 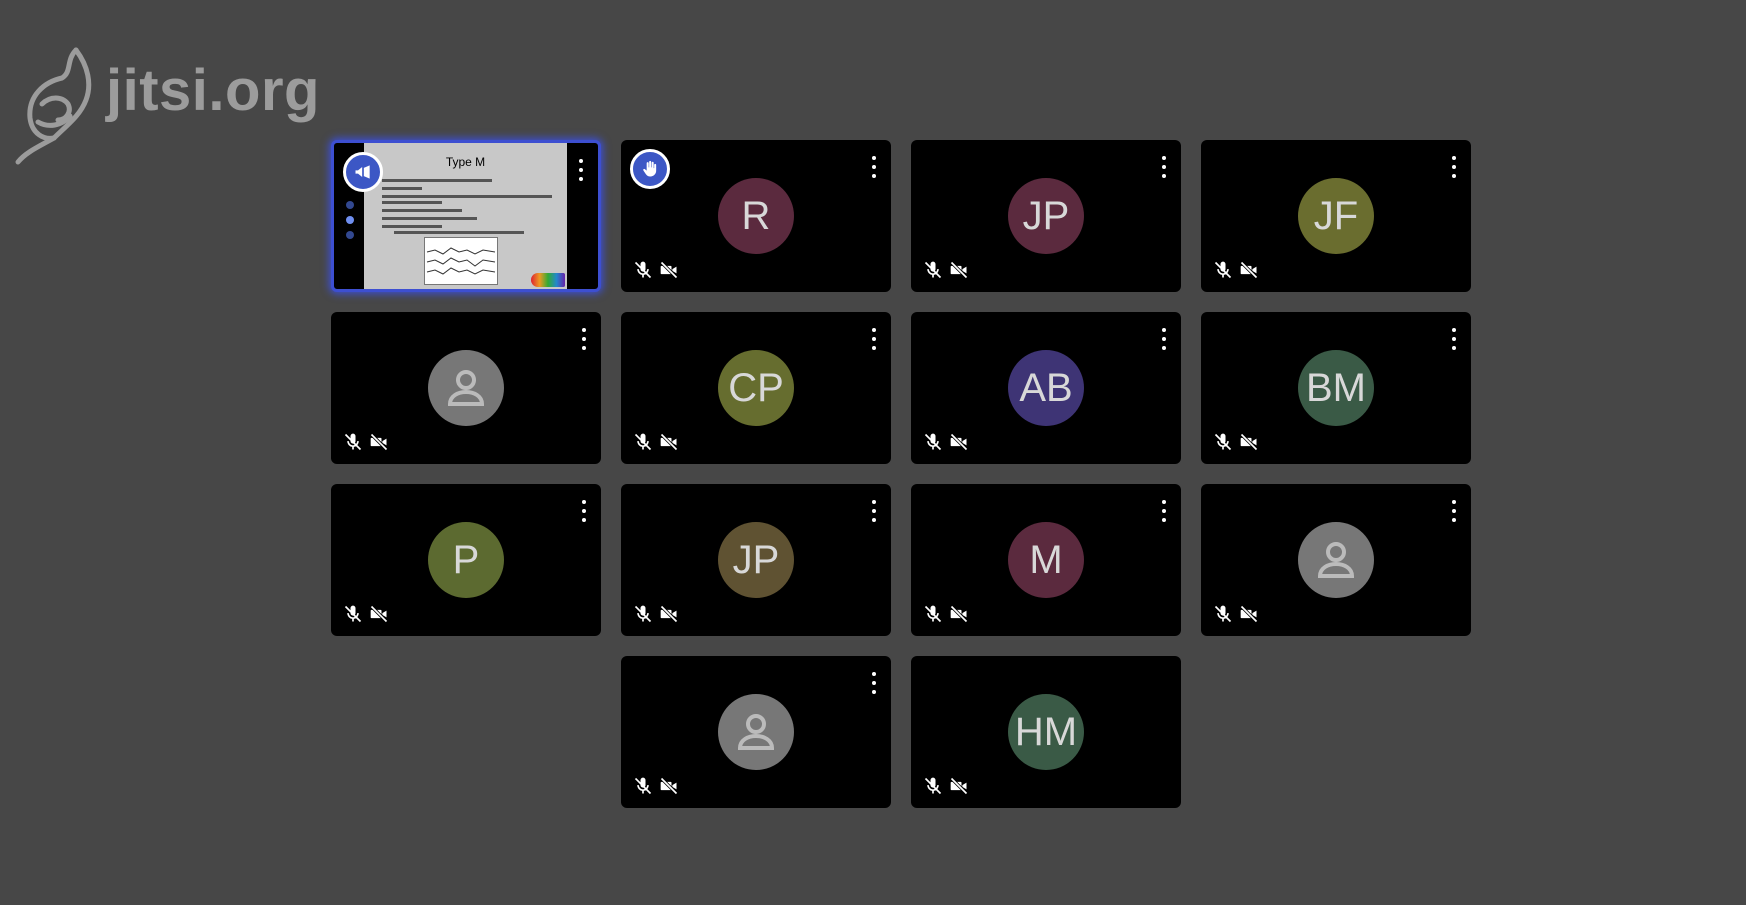 I want to click on megaphone-icon, so click(x=362, y=172).